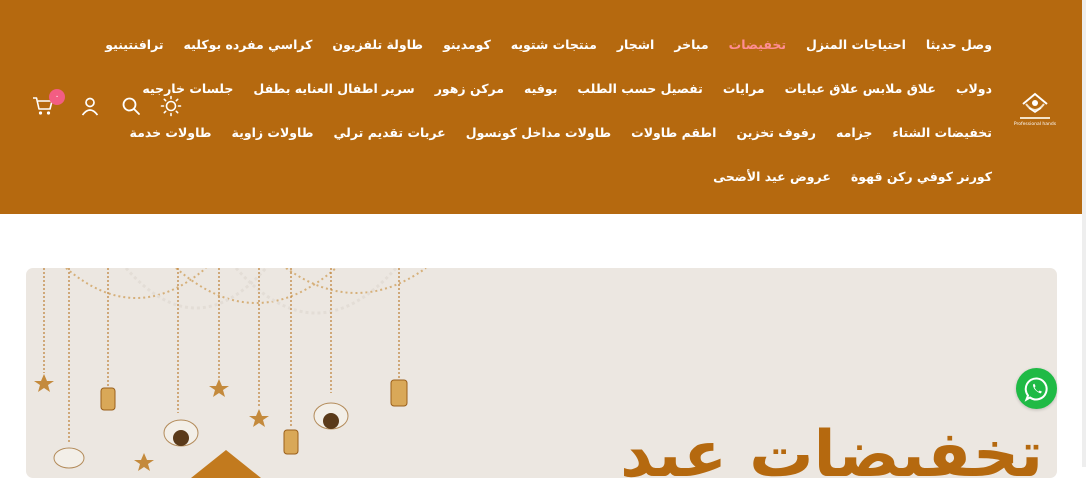 This screenshot has height=478, width=1086. I want to click on nav-item: عربات تقديم ترلي, so click(390, 132).